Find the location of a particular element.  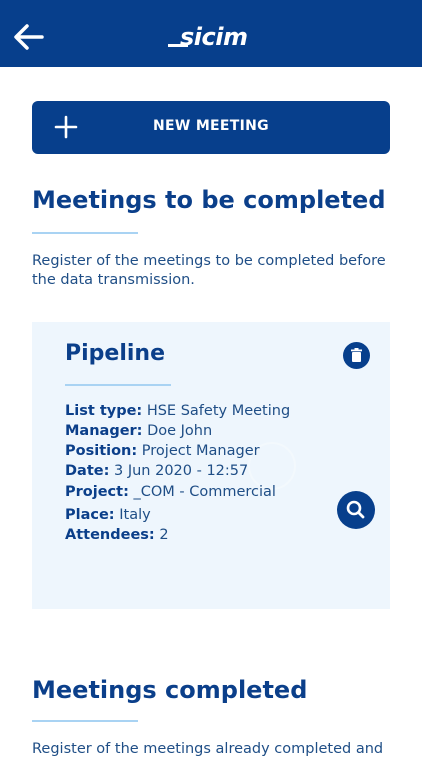

back-button is located at coordinates (29, 37).